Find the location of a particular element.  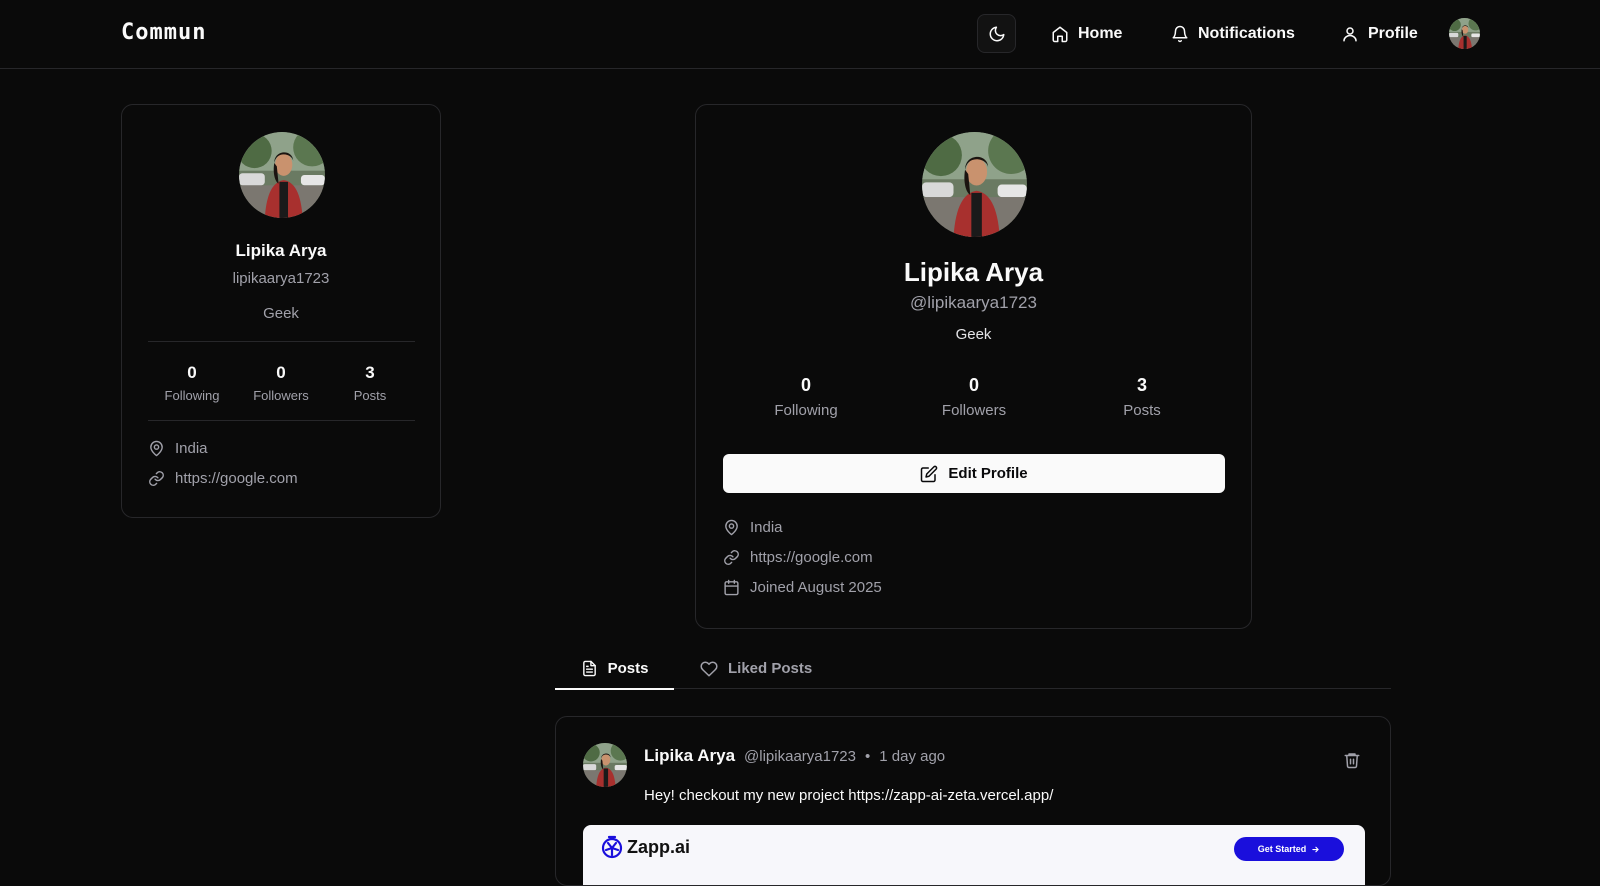

preview-get-started-button: Get Started is located at coordinates (1289, 849).